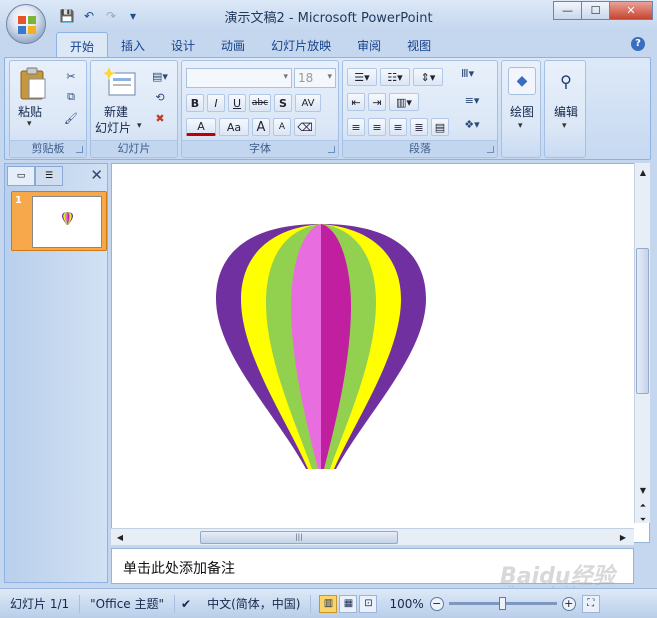 Image resolution: width=657 pixels, height=618 pixels. Describe the element at coordinates (328, 603) in the screenshot. I see `normal-view-icon: ▥` at that location.